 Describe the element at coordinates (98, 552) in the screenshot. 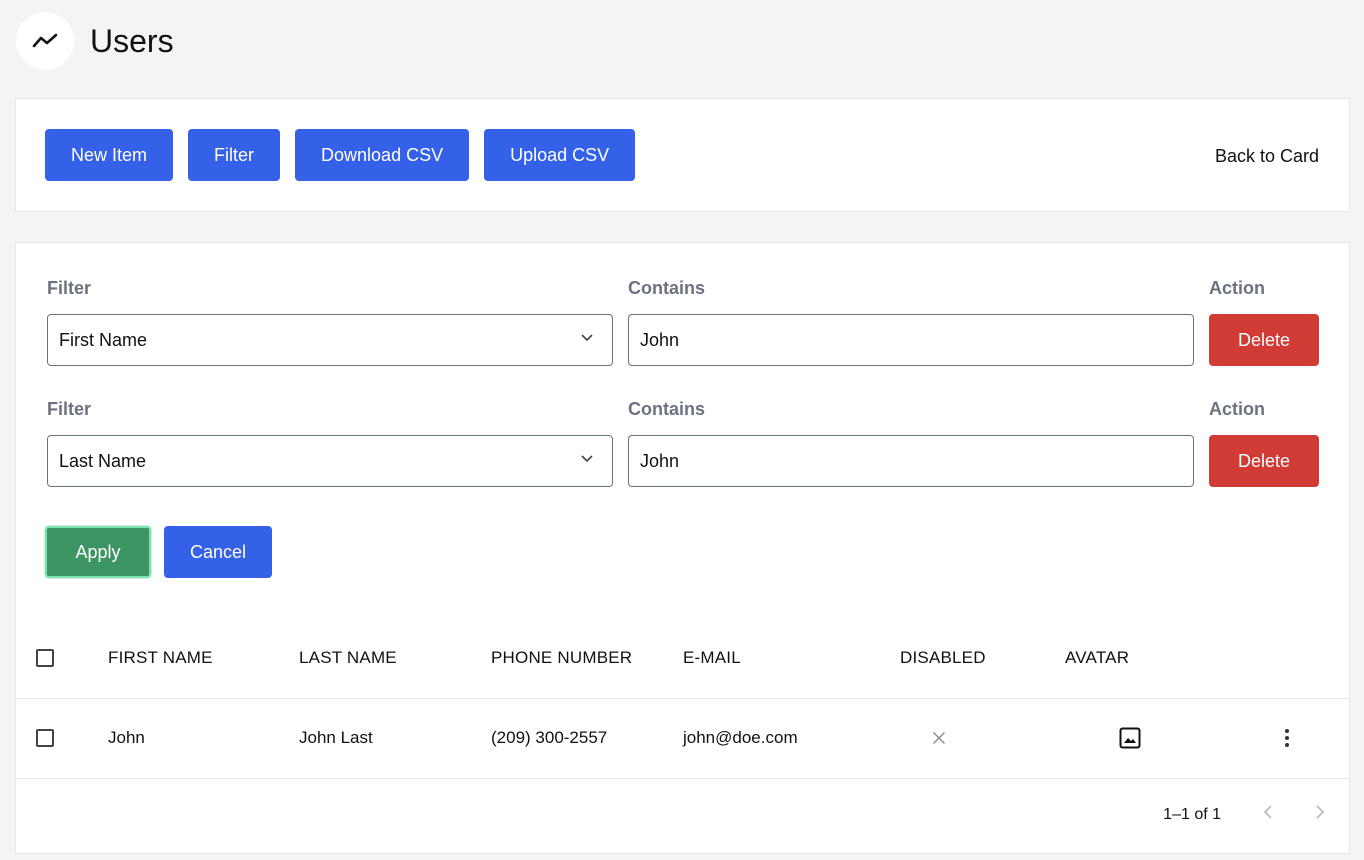

I see `apply-button: Apply` at that location.